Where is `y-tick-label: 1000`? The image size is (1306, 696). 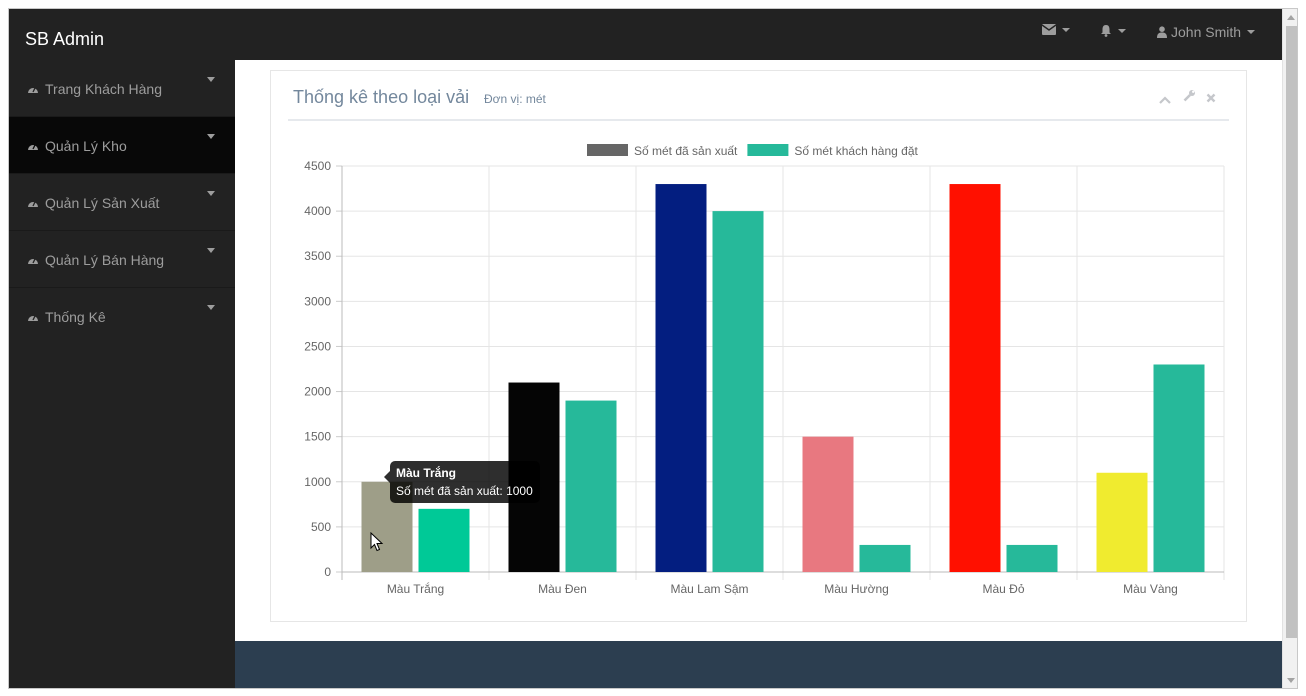
y-tick-label: 1000 is located at coordinates (317, 482).